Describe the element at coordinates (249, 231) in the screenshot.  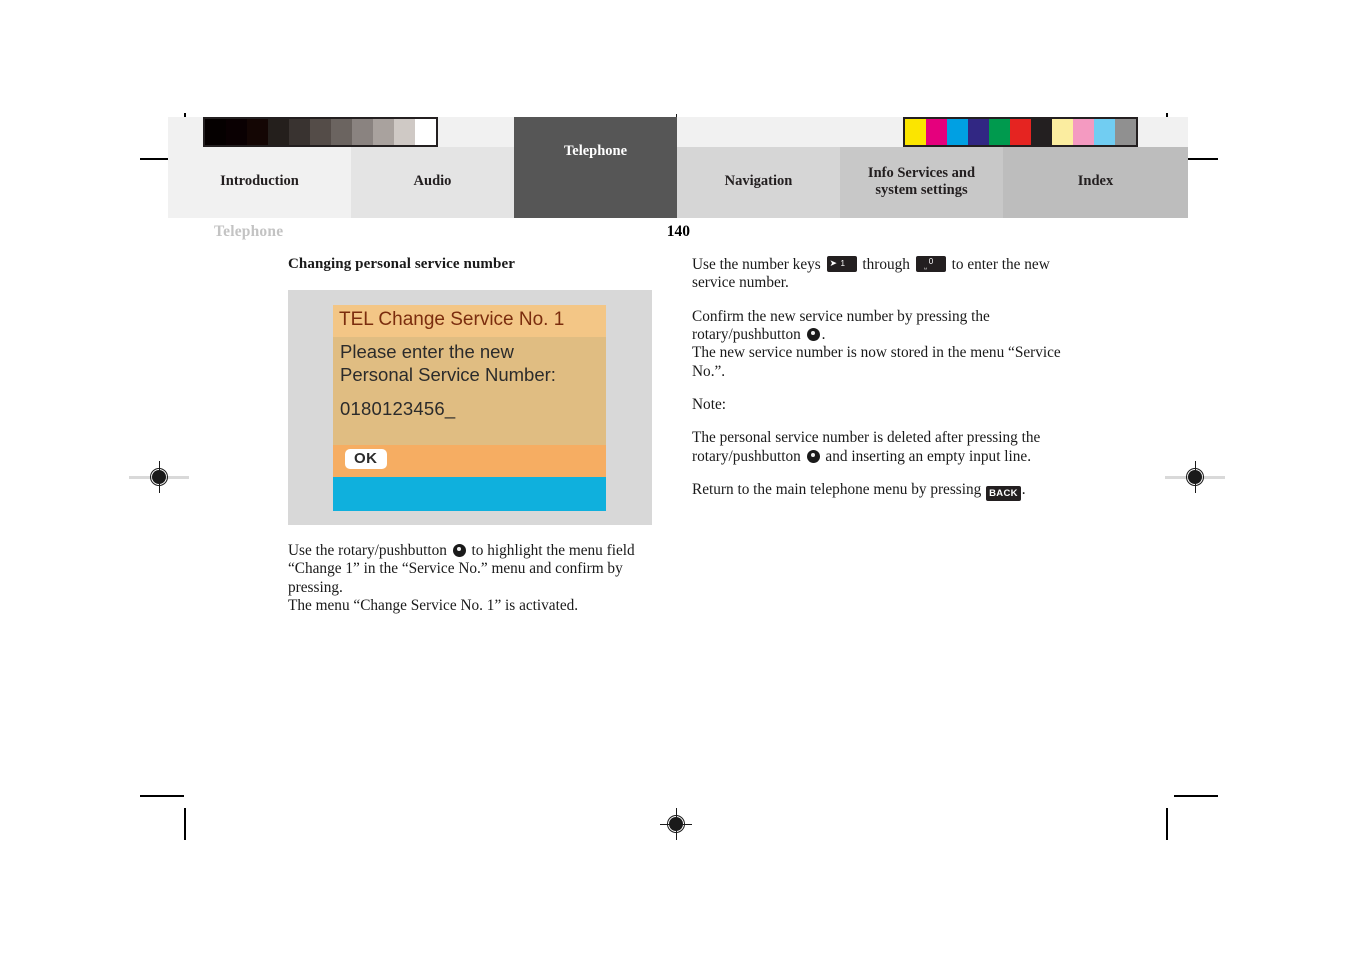
I see `running-head: Telephone` at that location.